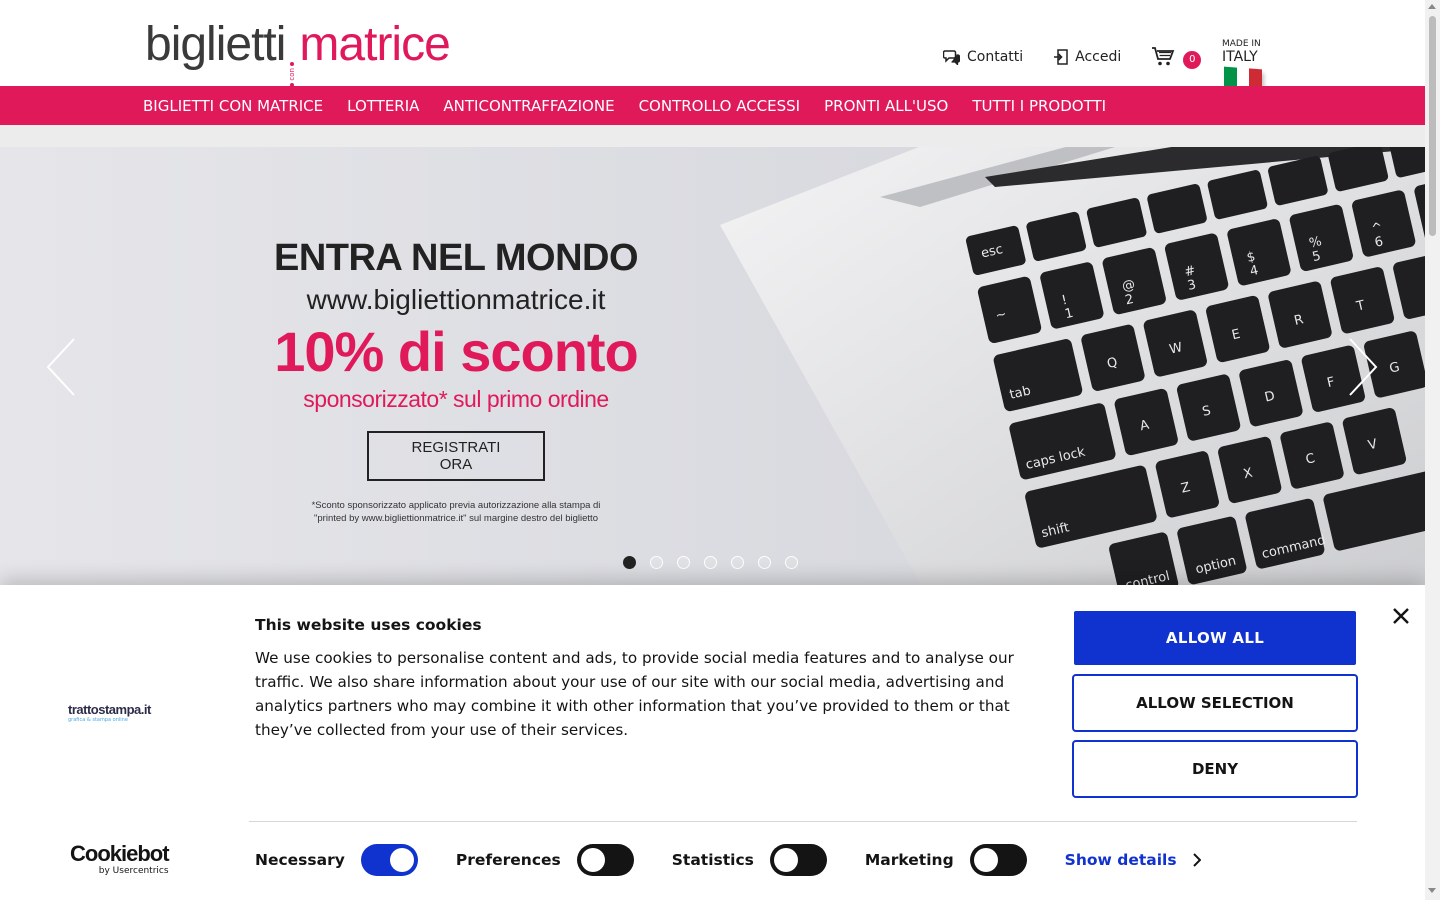  Describe the element at coordinates (456, 258) in the screenshot. I see `hero-title: ENTRA NEL MONDO` at that location.